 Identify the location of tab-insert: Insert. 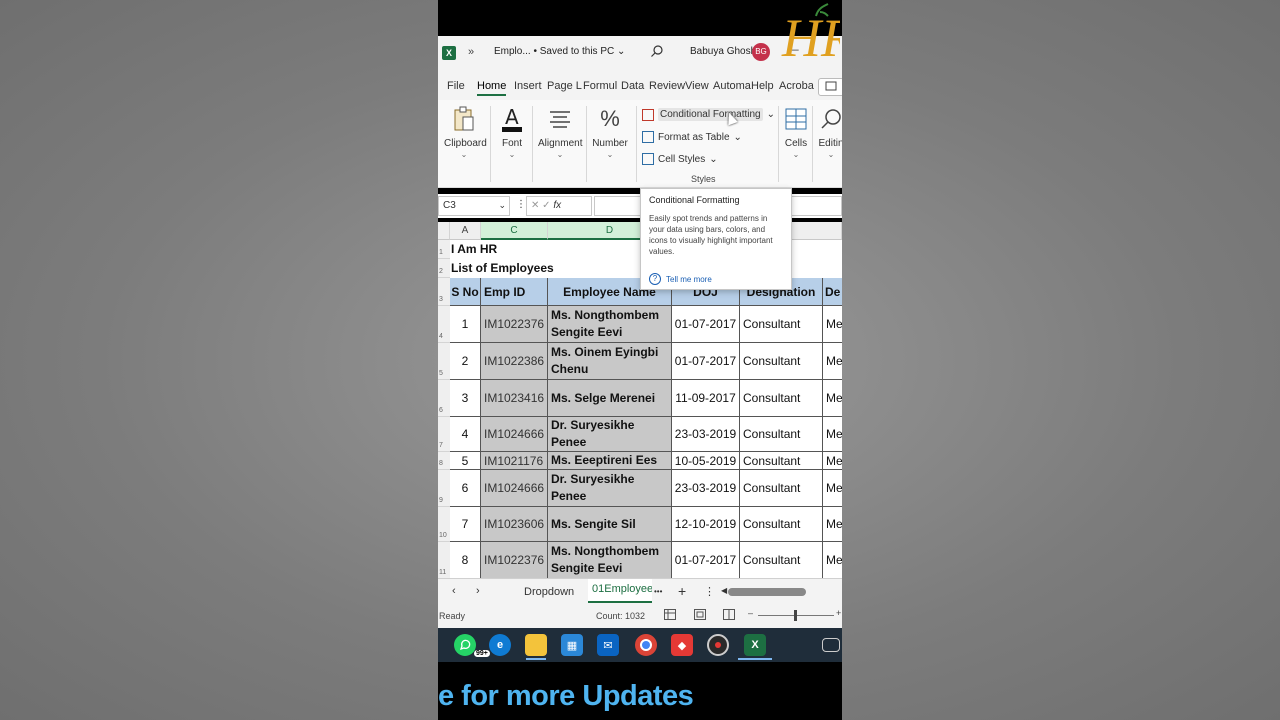
(528, 86).